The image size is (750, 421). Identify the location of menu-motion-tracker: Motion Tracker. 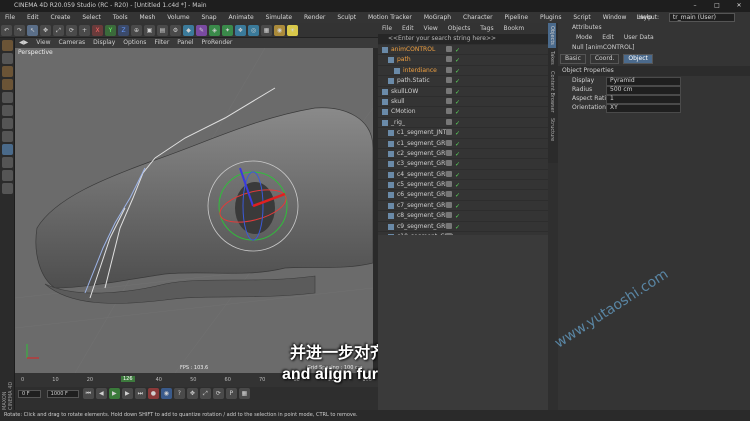
(390, 17).